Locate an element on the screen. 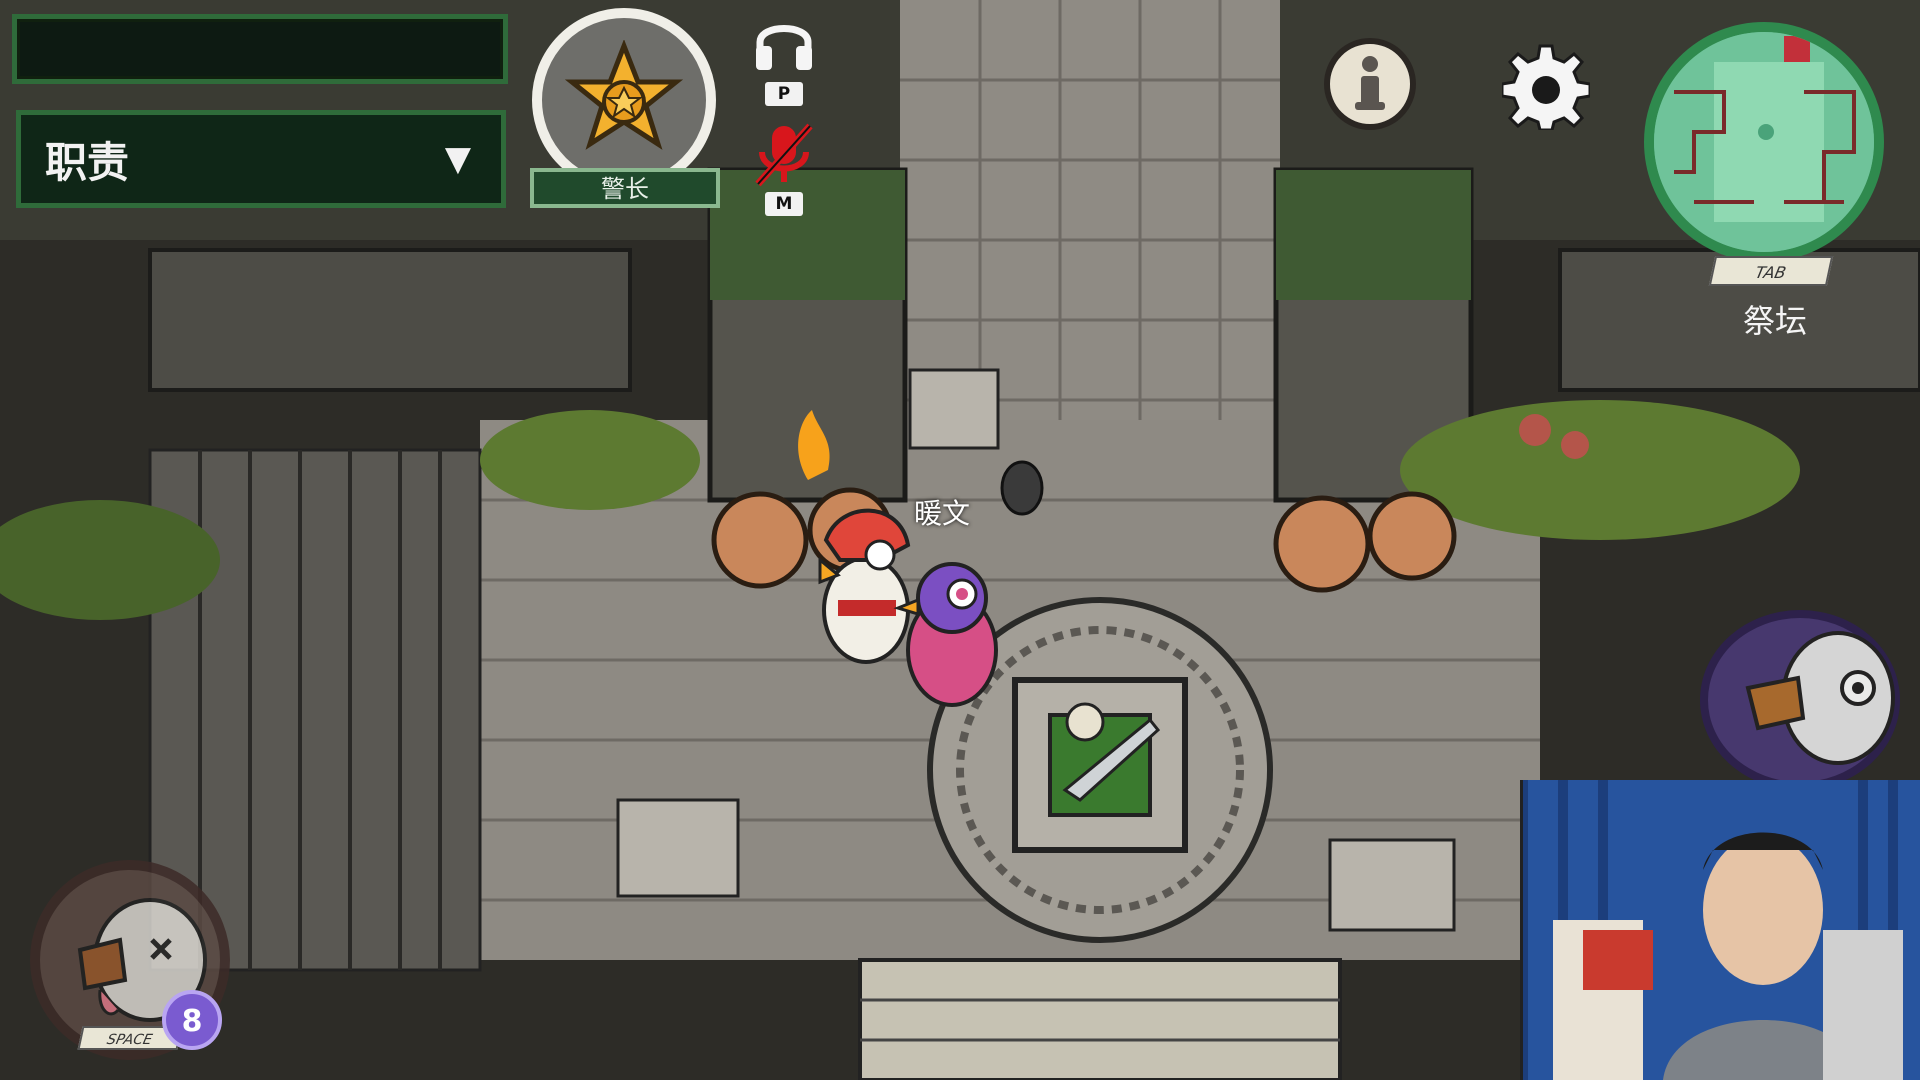 This screenshot has height=1080, width=1920. minimap is located at coordinates (1764, 142).